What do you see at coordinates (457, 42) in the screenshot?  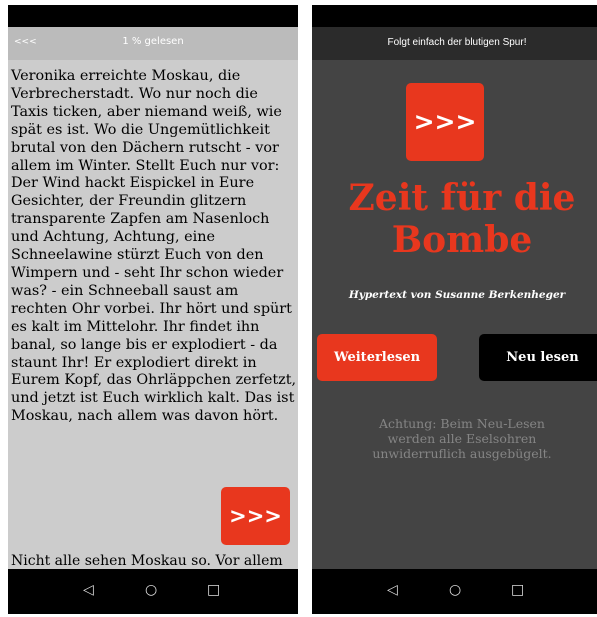 I see `header-text: Folgt einfach der blutigen Spur!` at bounding box center [457, 42].